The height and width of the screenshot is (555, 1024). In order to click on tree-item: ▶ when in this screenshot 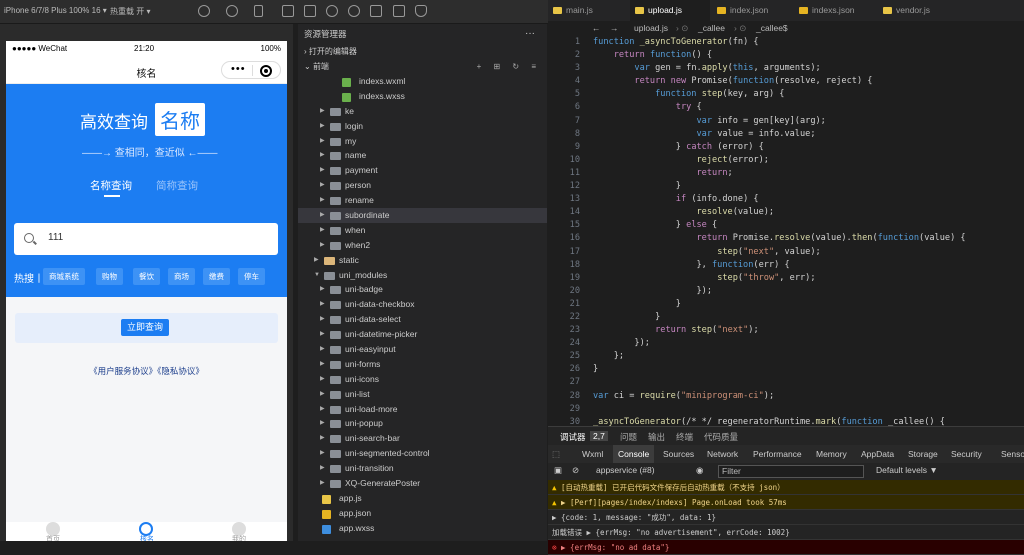, I will do `click(422, 230)`.